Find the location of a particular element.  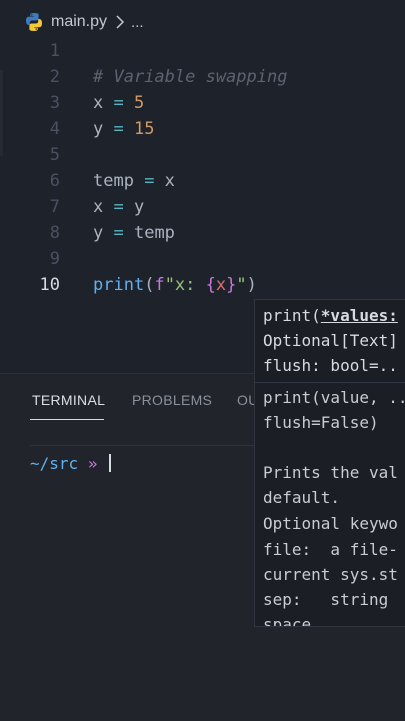

signature-active-param: *values: is located at coordinates (359, 315).